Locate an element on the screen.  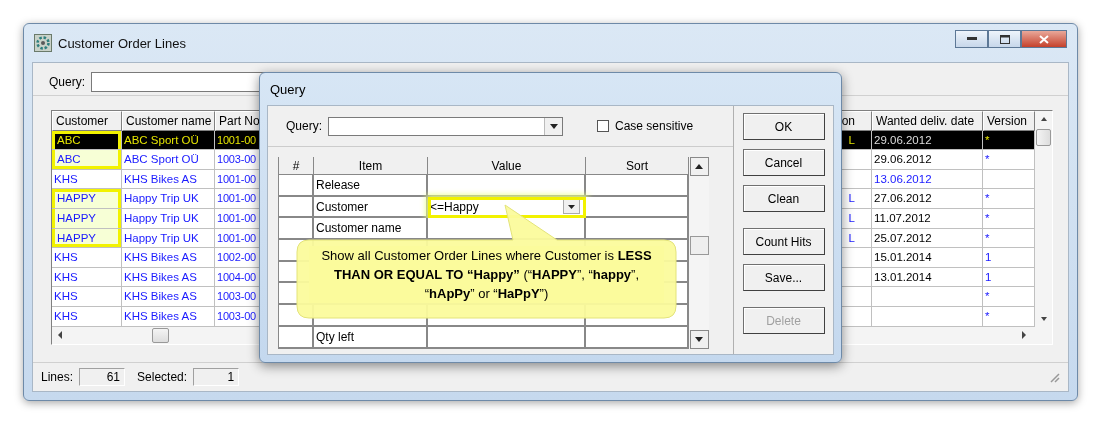
query-label: Query: is located at coordinates (67, 82).